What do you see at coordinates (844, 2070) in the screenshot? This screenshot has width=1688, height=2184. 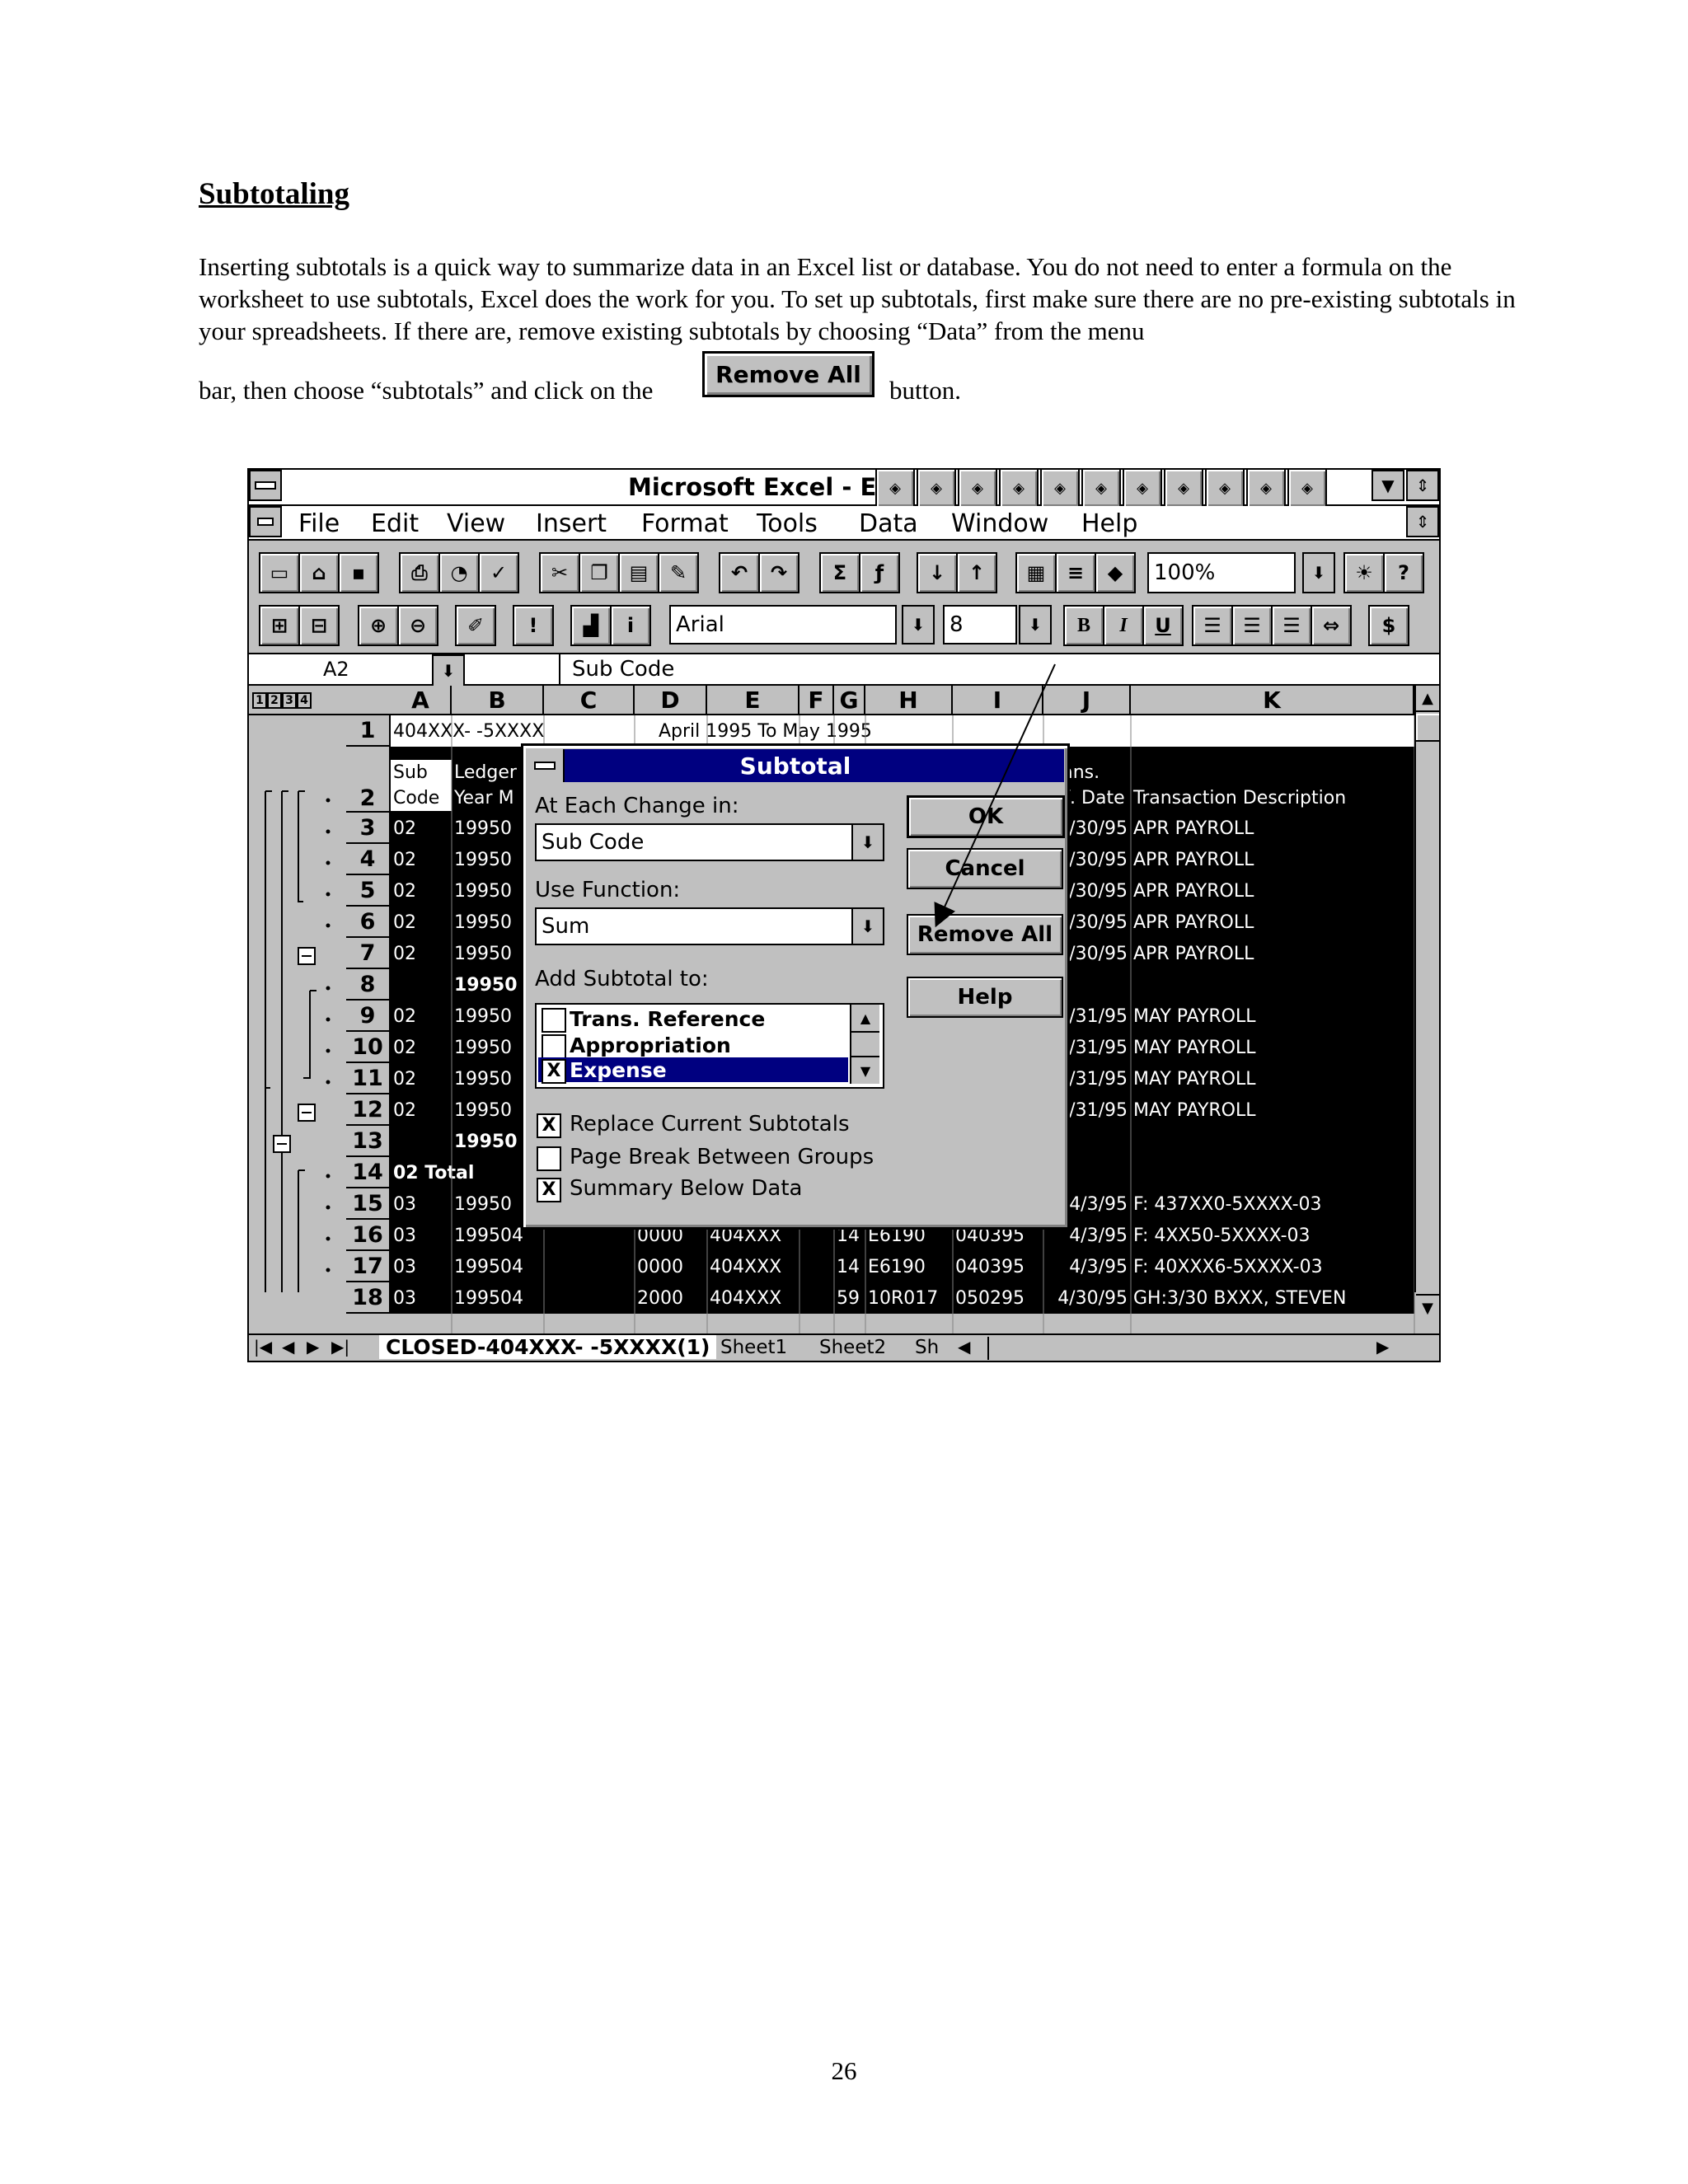 I see `page-number: 26` at bounding box center [844, 2070].